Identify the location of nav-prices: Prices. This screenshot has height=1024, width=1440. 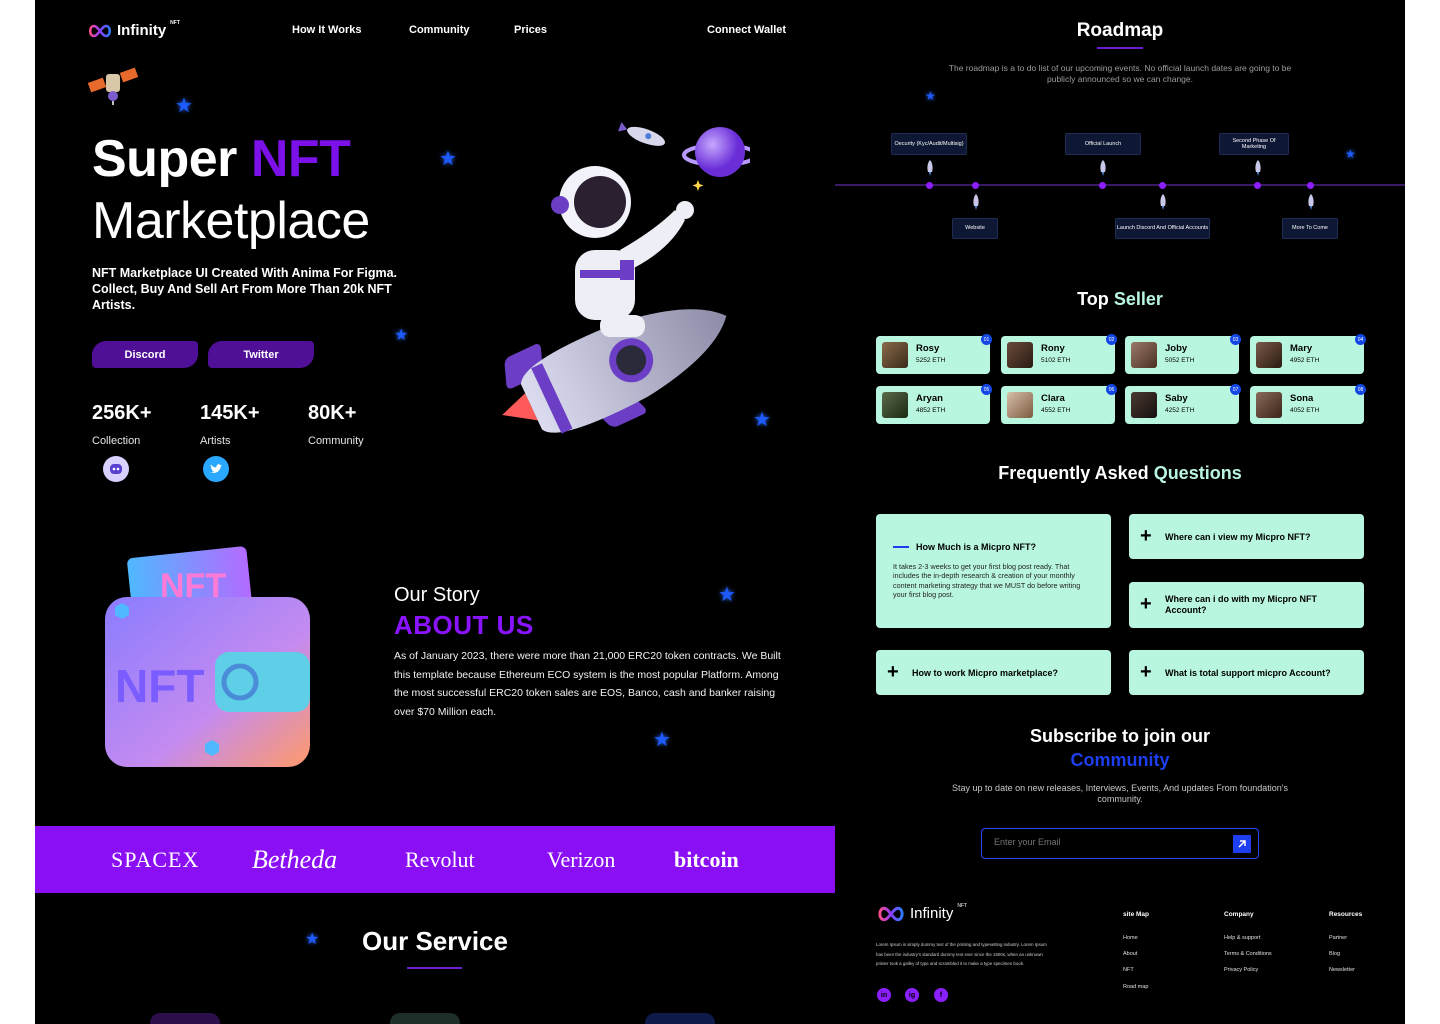
(530, 30).